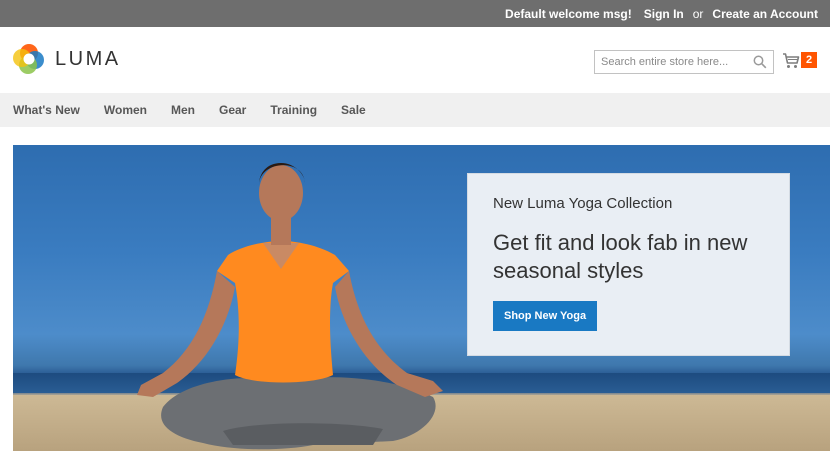 The height and width of the screenshot is (451, 830). I want to click on cart-count-badge: 2, so click(809, 60).